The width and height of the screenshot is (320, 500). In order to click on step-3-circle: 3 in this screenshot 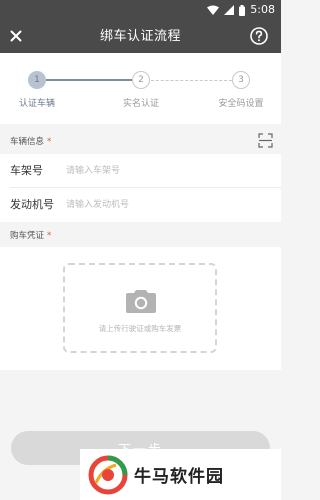, I will do `click(241, 80)`.